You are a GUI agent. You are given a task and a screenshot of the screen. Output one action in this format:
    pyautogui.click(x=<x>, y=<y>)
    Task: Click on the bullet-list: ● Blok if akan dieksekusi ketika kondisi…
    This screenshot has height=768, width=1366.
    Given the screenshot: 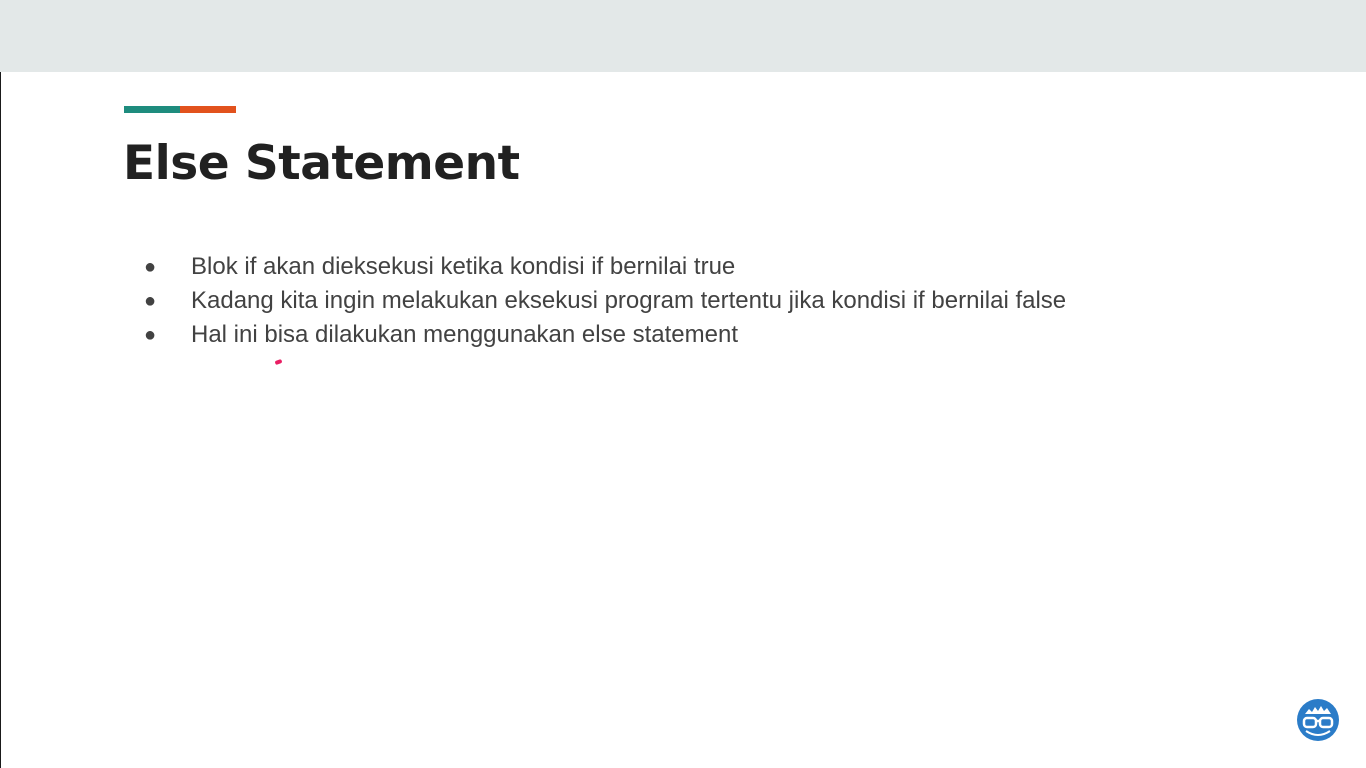 What is the action you would take?
    pyautogui.click(x=603, y=301)
    